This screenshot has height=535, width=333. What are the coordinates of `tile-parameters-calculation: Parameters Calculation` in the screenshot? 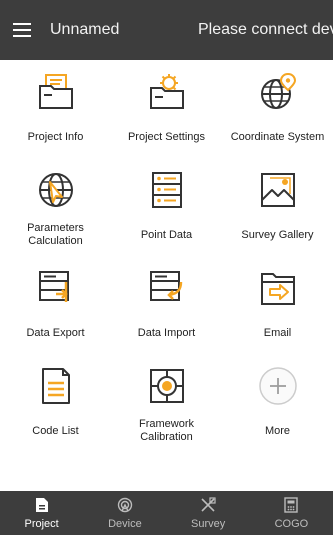 It's located at (55, 207).